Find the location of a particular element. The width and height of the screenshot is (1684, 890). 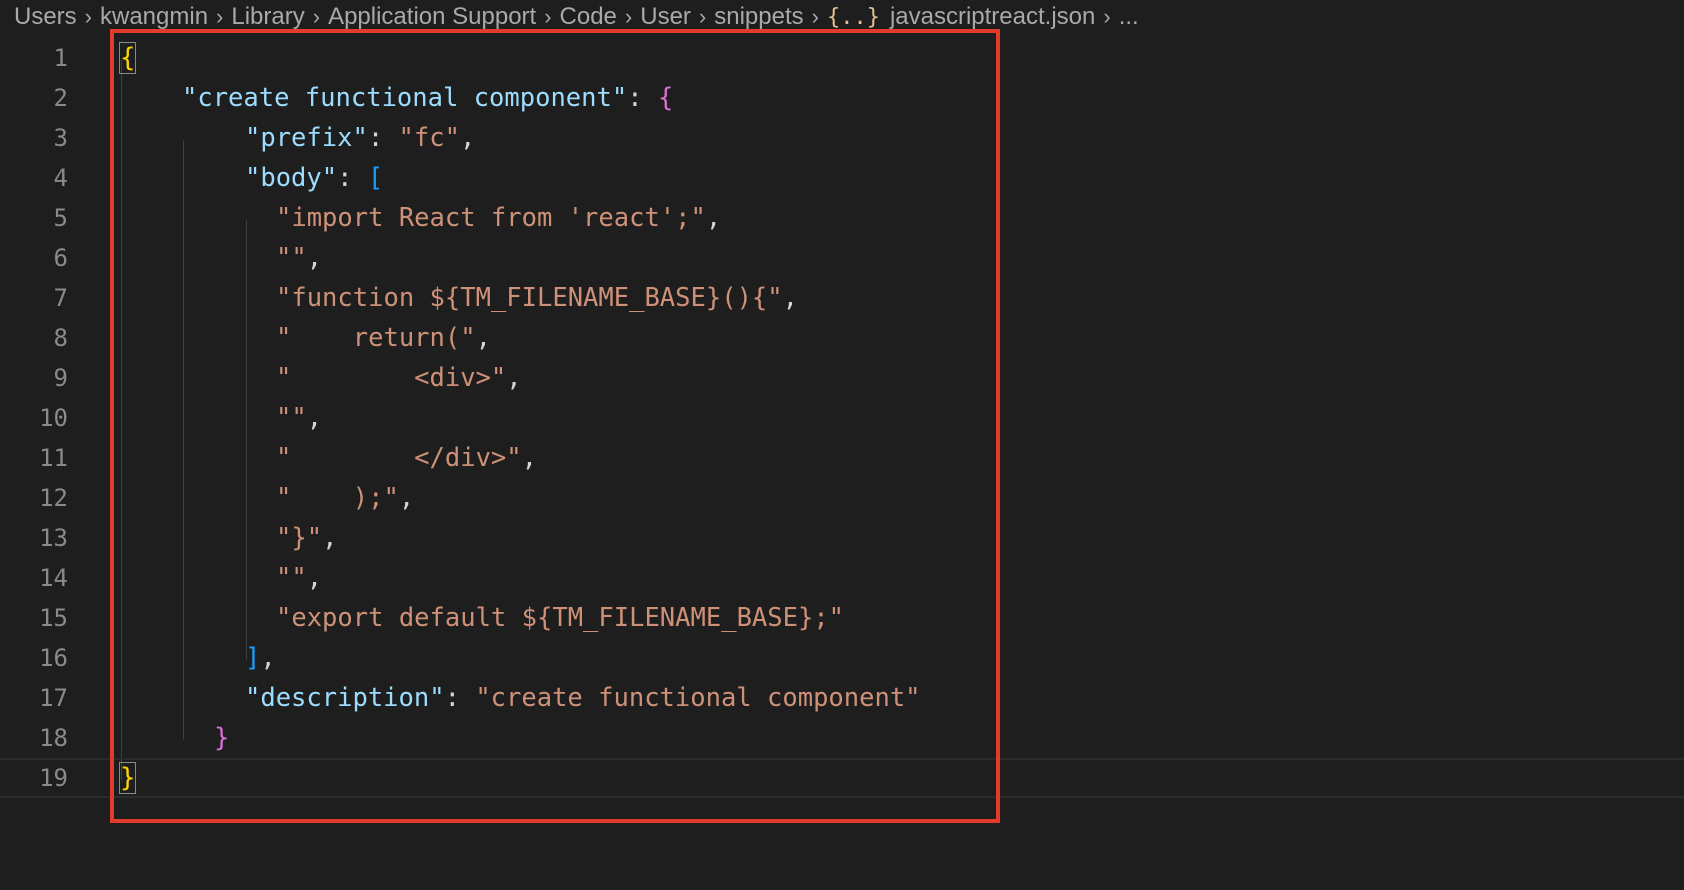

line-number: 1 is located at coordinates (60, 58).